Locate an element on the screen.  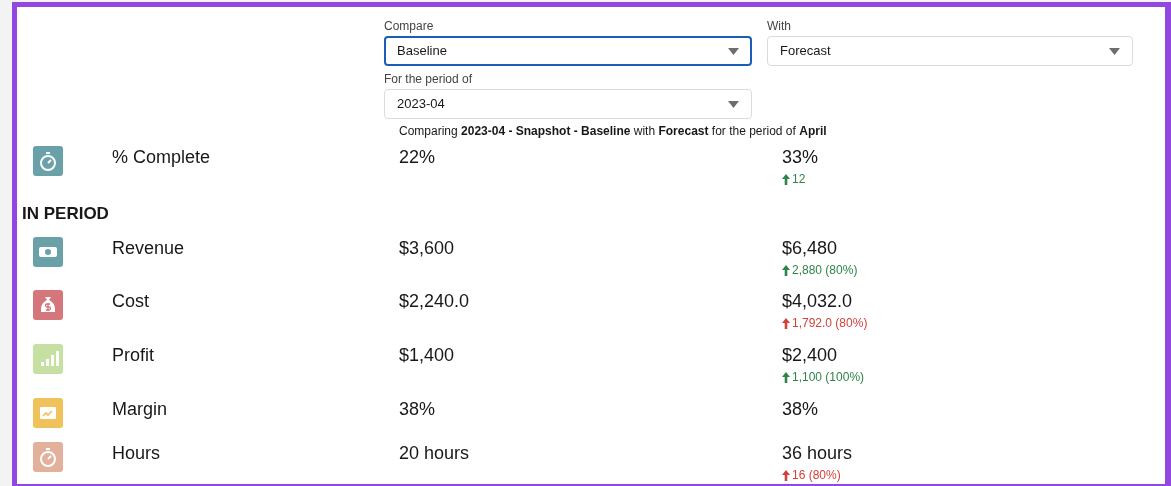
metric-value: $2,240.0 is located at coordinates (434, 301).